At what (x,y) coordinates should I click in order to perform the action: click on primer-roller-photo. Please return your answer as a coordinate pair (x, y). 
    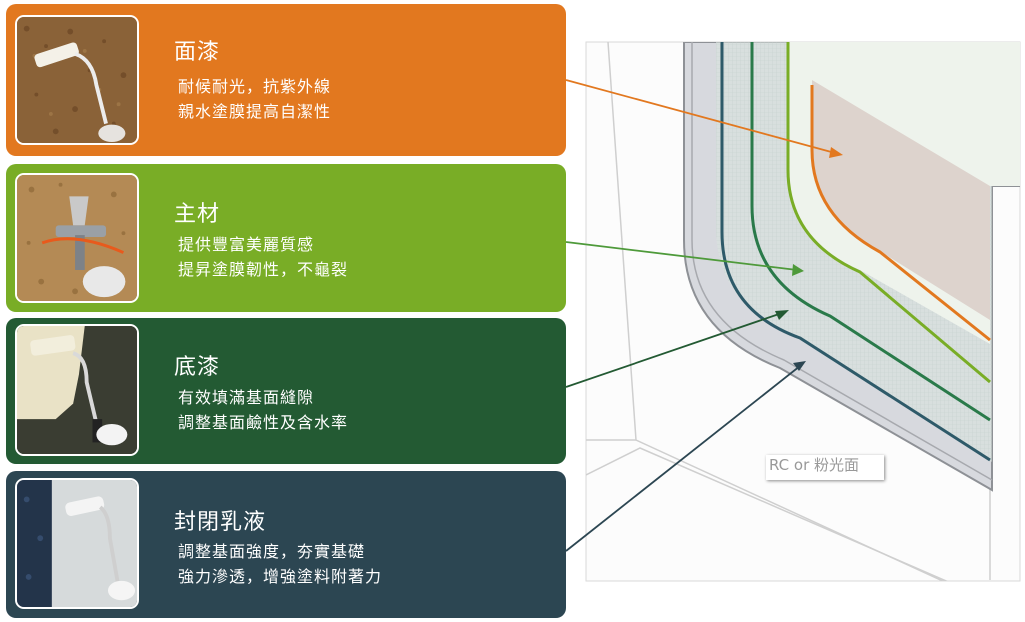
    Looking at the image, I should click on (77, 390).